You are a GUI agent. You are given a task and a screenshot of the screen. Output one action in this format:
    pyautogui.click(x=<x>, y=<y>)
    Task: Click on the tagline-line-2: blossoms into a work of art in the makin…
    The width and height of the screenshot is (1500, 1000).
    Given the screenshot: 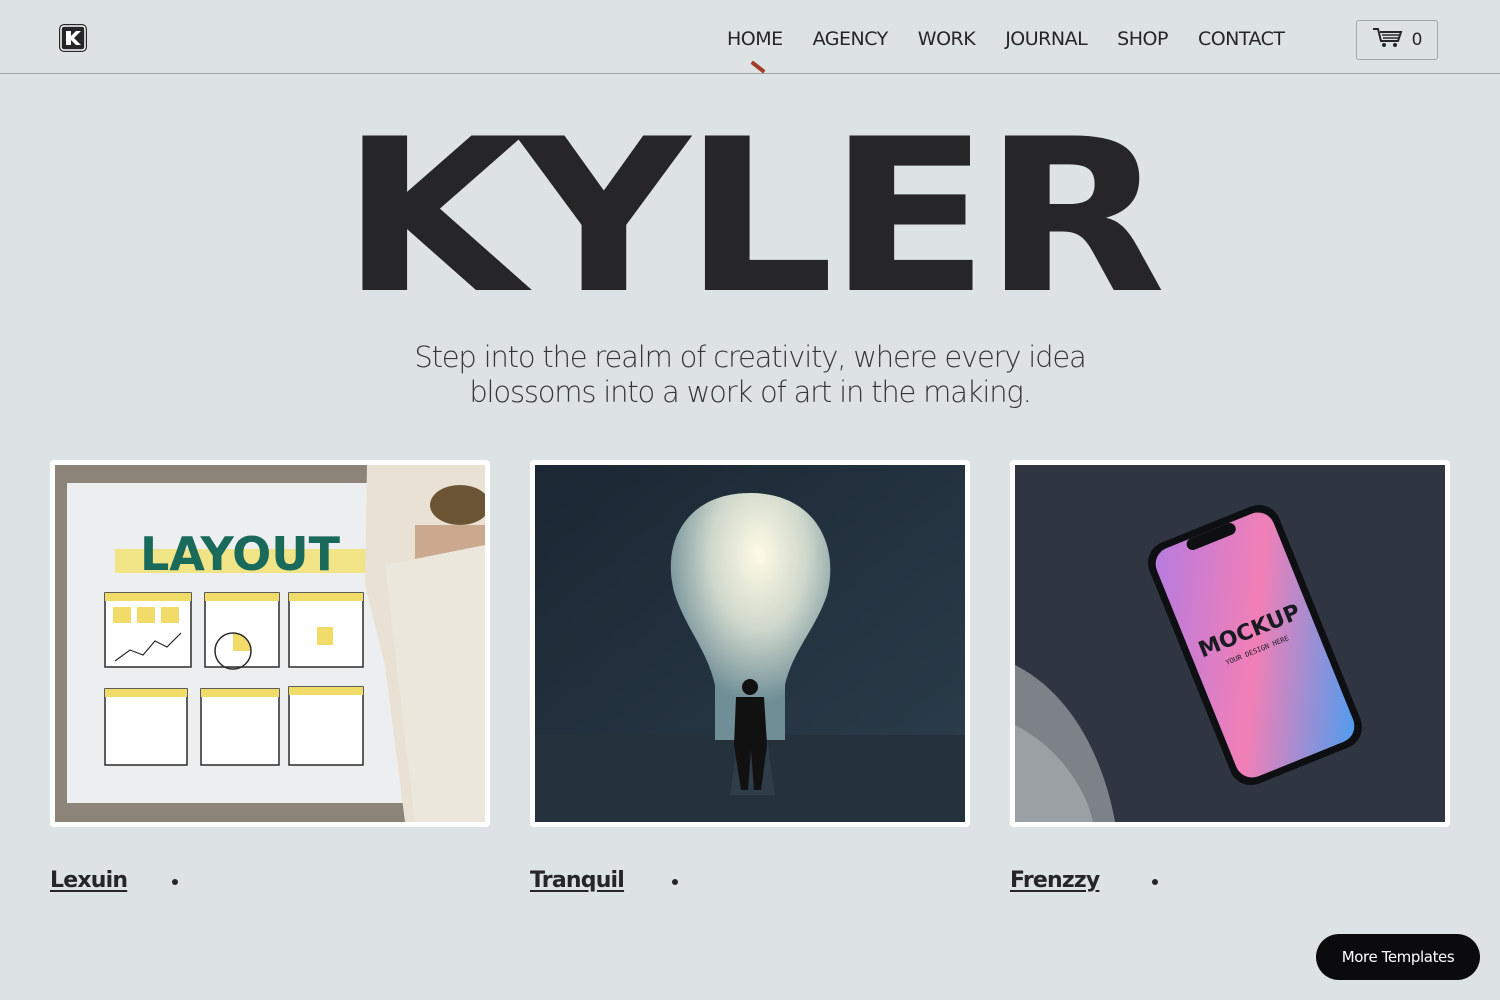 What is the action you would take?
    pyautogui.click(x=750, y=392)
    